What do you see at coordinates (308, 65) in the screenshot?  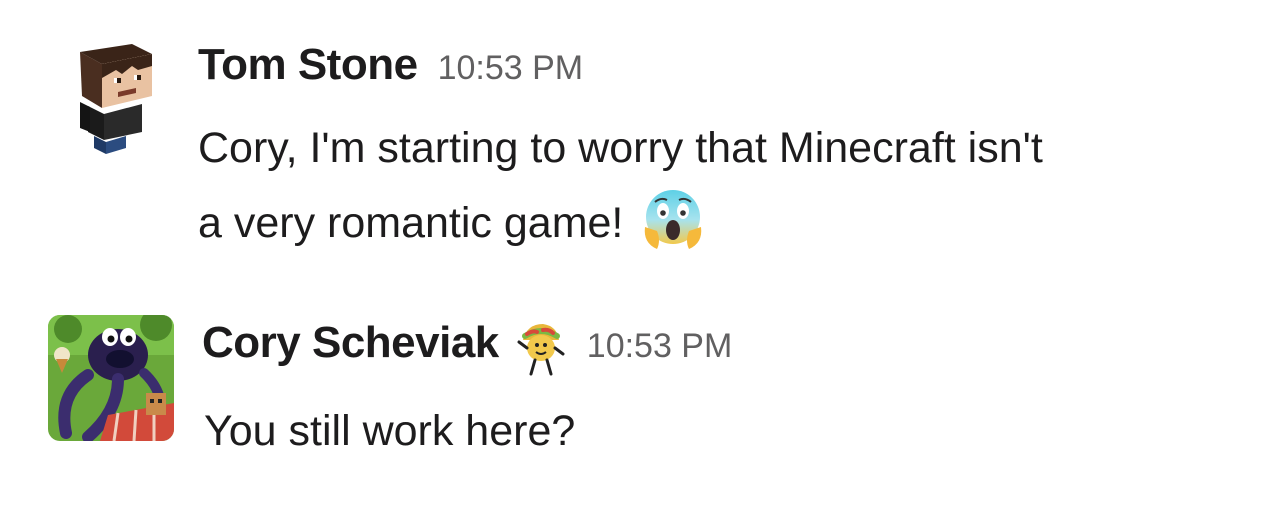 I see `sender-name: Tom Stone` at bounding box center [308, 65].